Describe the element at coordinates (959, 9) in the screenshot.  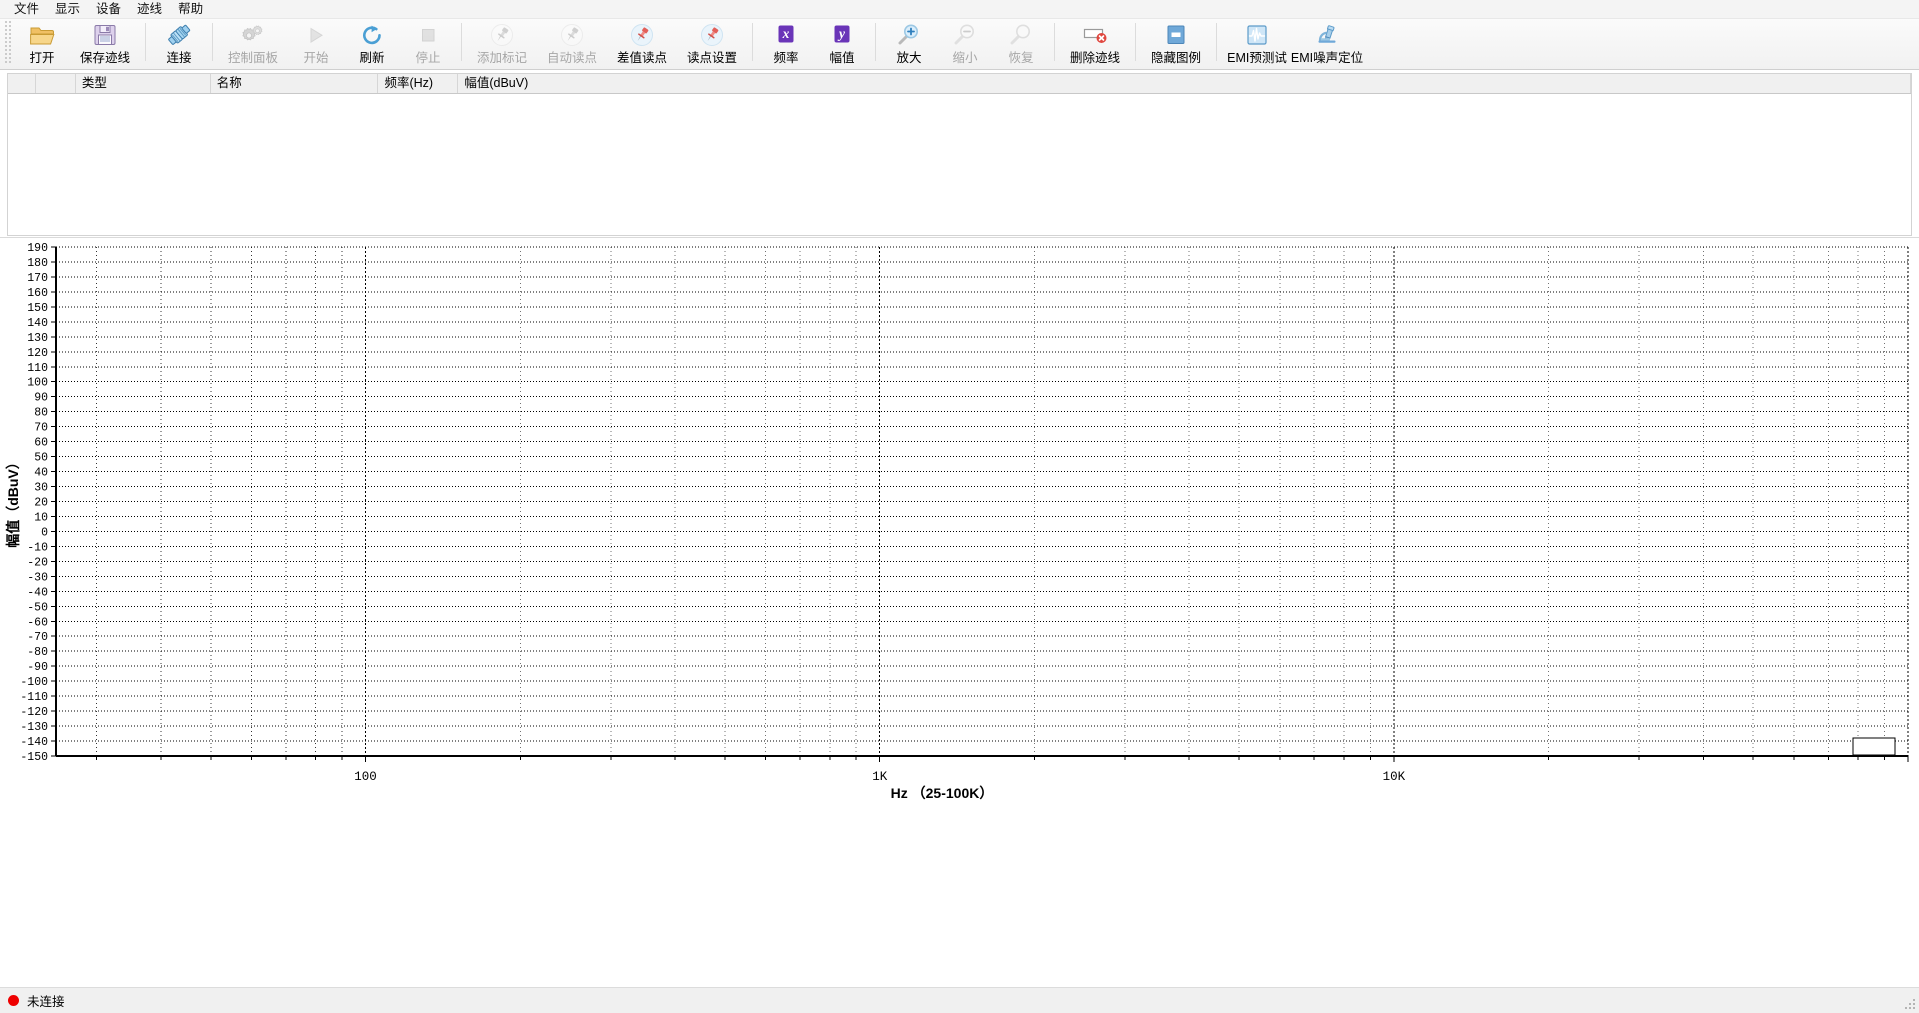
I see `menu-bar: 文件 显示 设备 迹线 帮助` at that location.